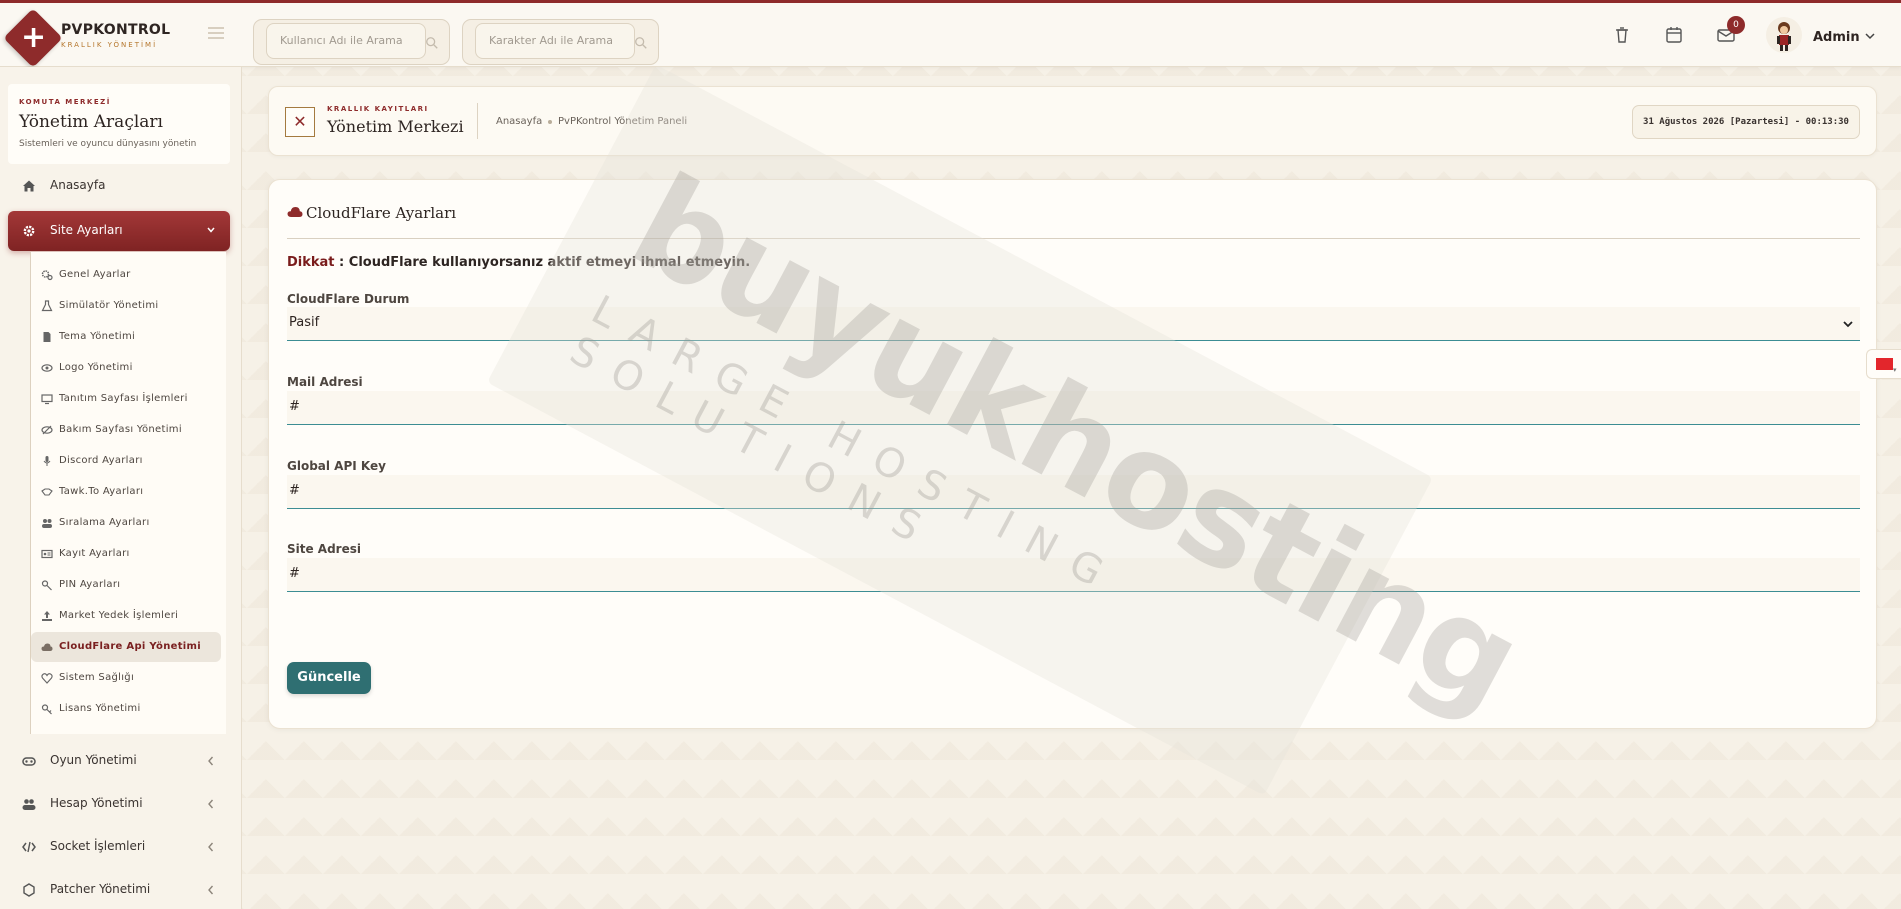 Image resolution: width=1901 pixels, height=909 pixels. I want to click on sidebar-item-account-management: Hesap Yönetimi, so click(119, 804).